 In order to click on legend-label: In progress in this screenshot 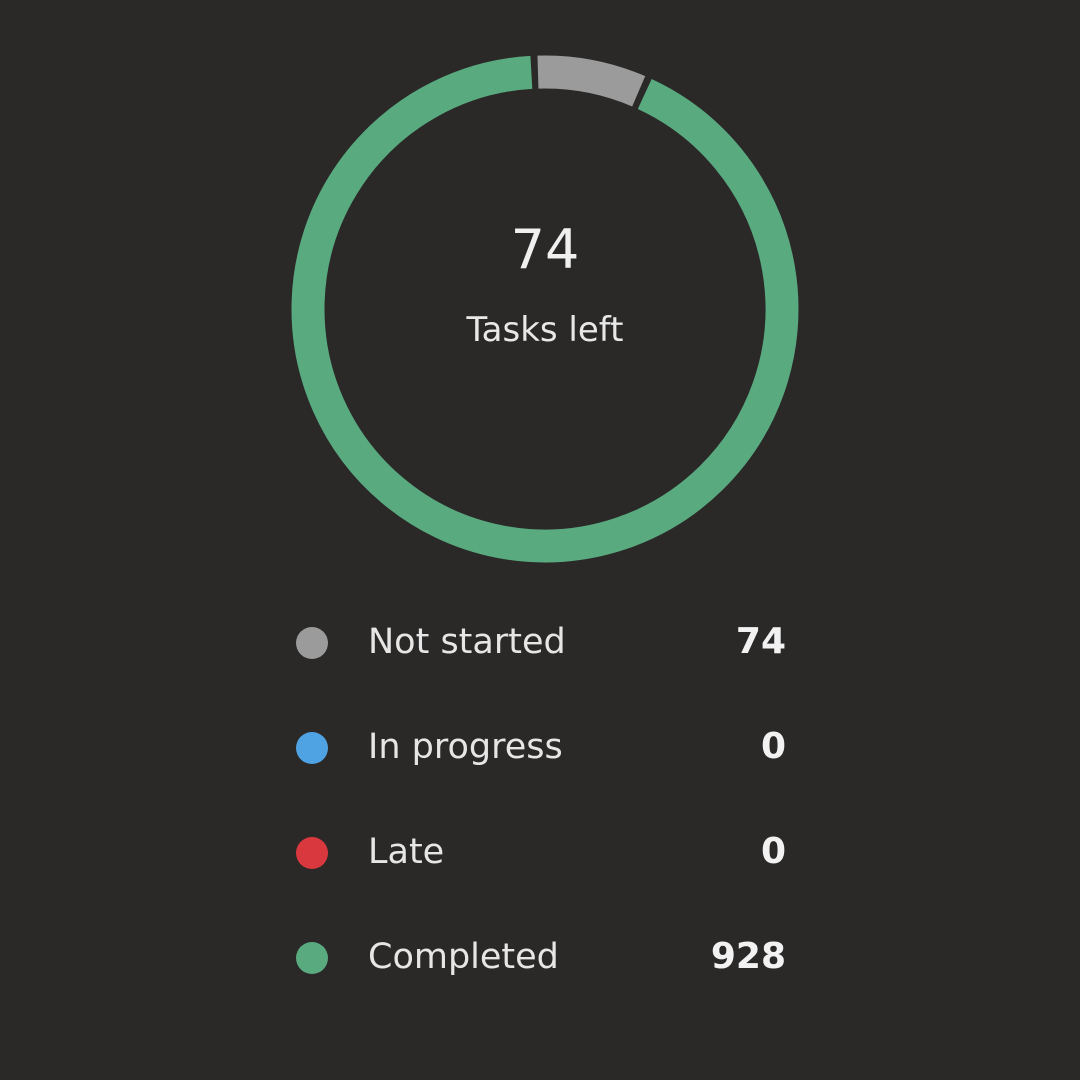, I will do `click(465, 747)`.